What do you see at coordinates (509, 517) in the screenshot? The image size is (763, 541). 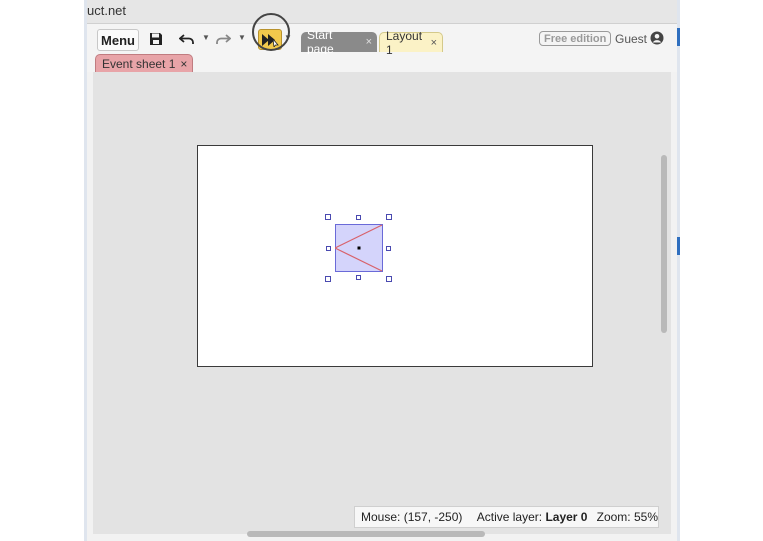 I see `active-layer-label: Active layer:` at bounding box center [509, 517].